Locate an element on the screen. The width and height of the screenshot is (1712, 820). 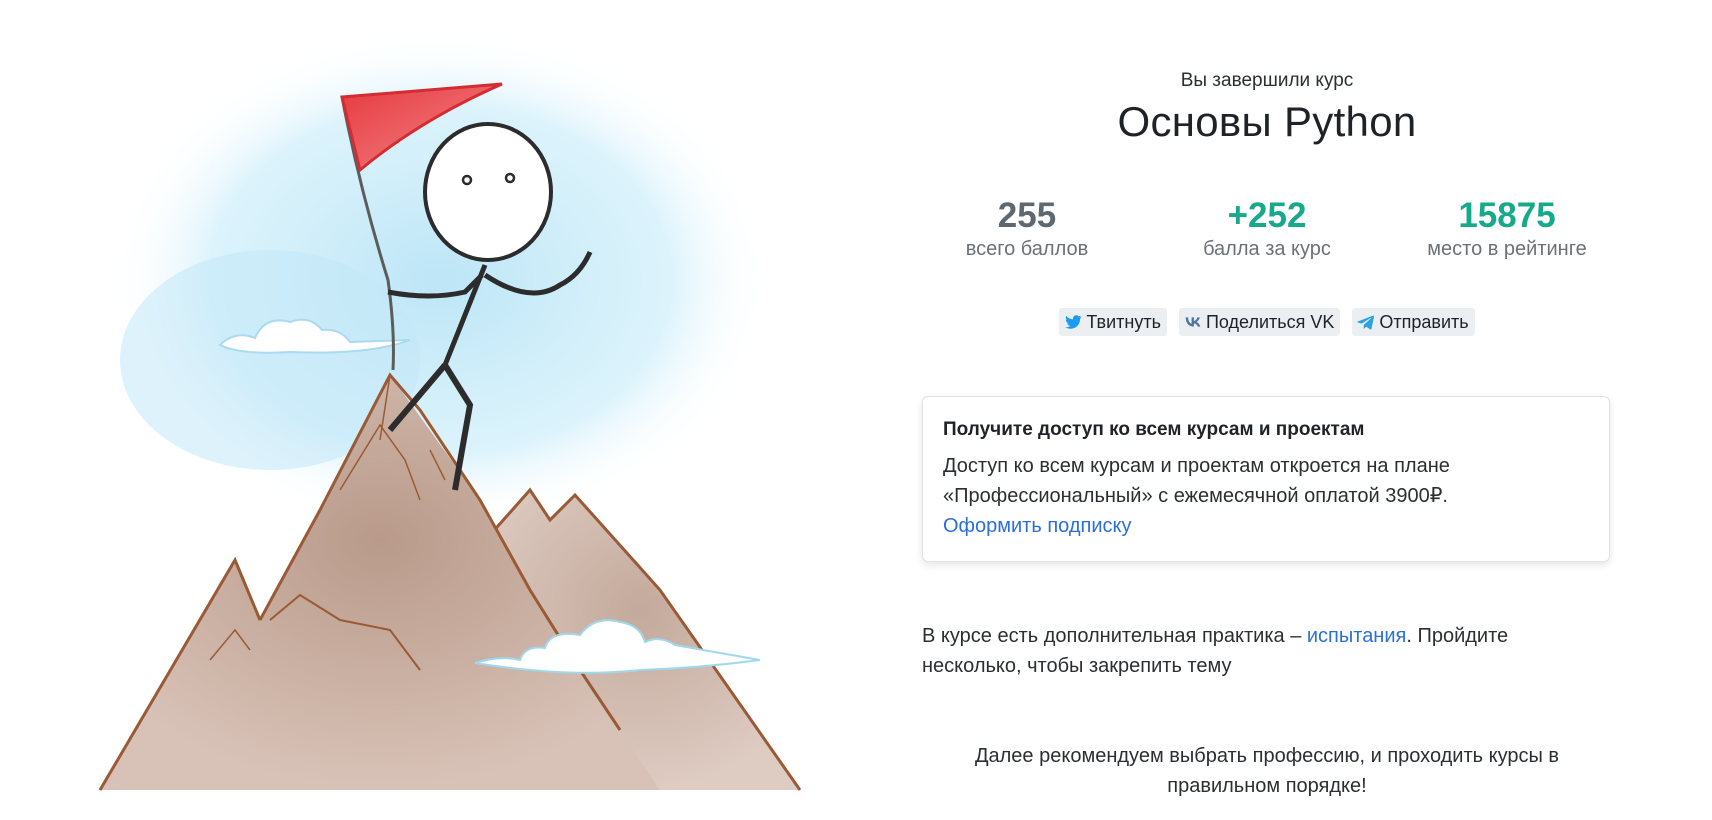
telegram-icon is located at coordinates (1366, 322).